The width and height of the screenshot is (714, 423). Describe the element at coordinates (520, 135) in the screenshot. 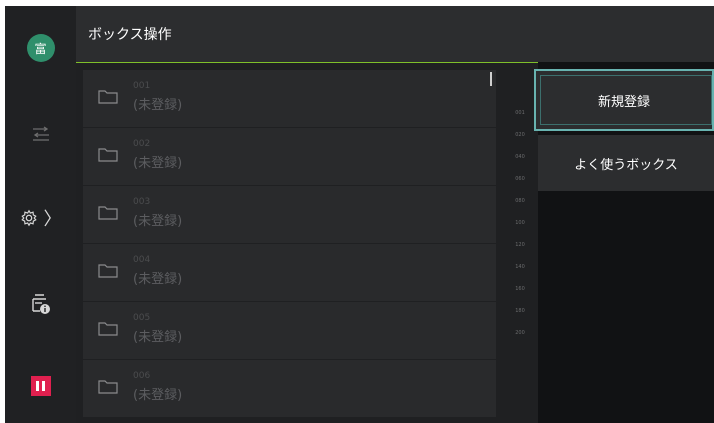

I see `jump-index-item: 020` at that location.